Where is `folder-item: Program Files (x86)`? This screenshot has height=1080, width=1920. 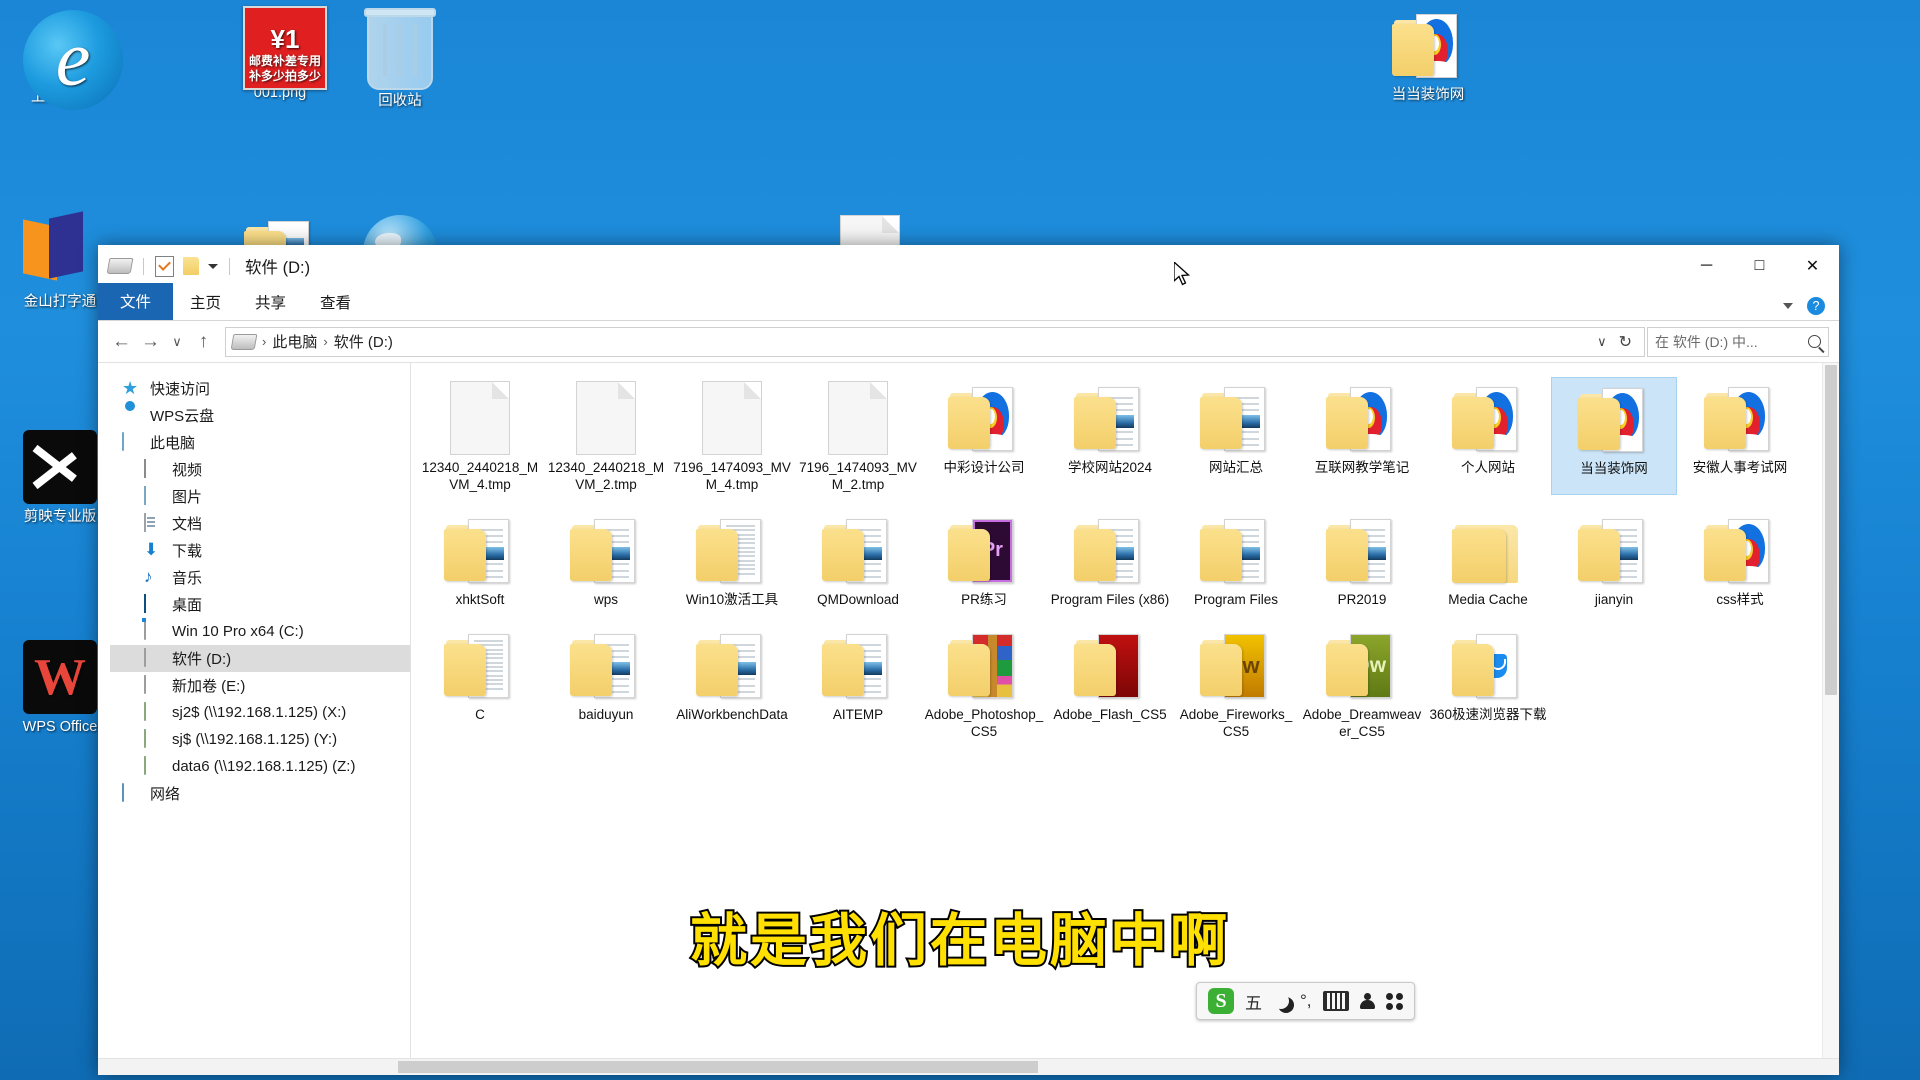
folder-item: Program Files (x86) is located at coordinates (1110, 559).